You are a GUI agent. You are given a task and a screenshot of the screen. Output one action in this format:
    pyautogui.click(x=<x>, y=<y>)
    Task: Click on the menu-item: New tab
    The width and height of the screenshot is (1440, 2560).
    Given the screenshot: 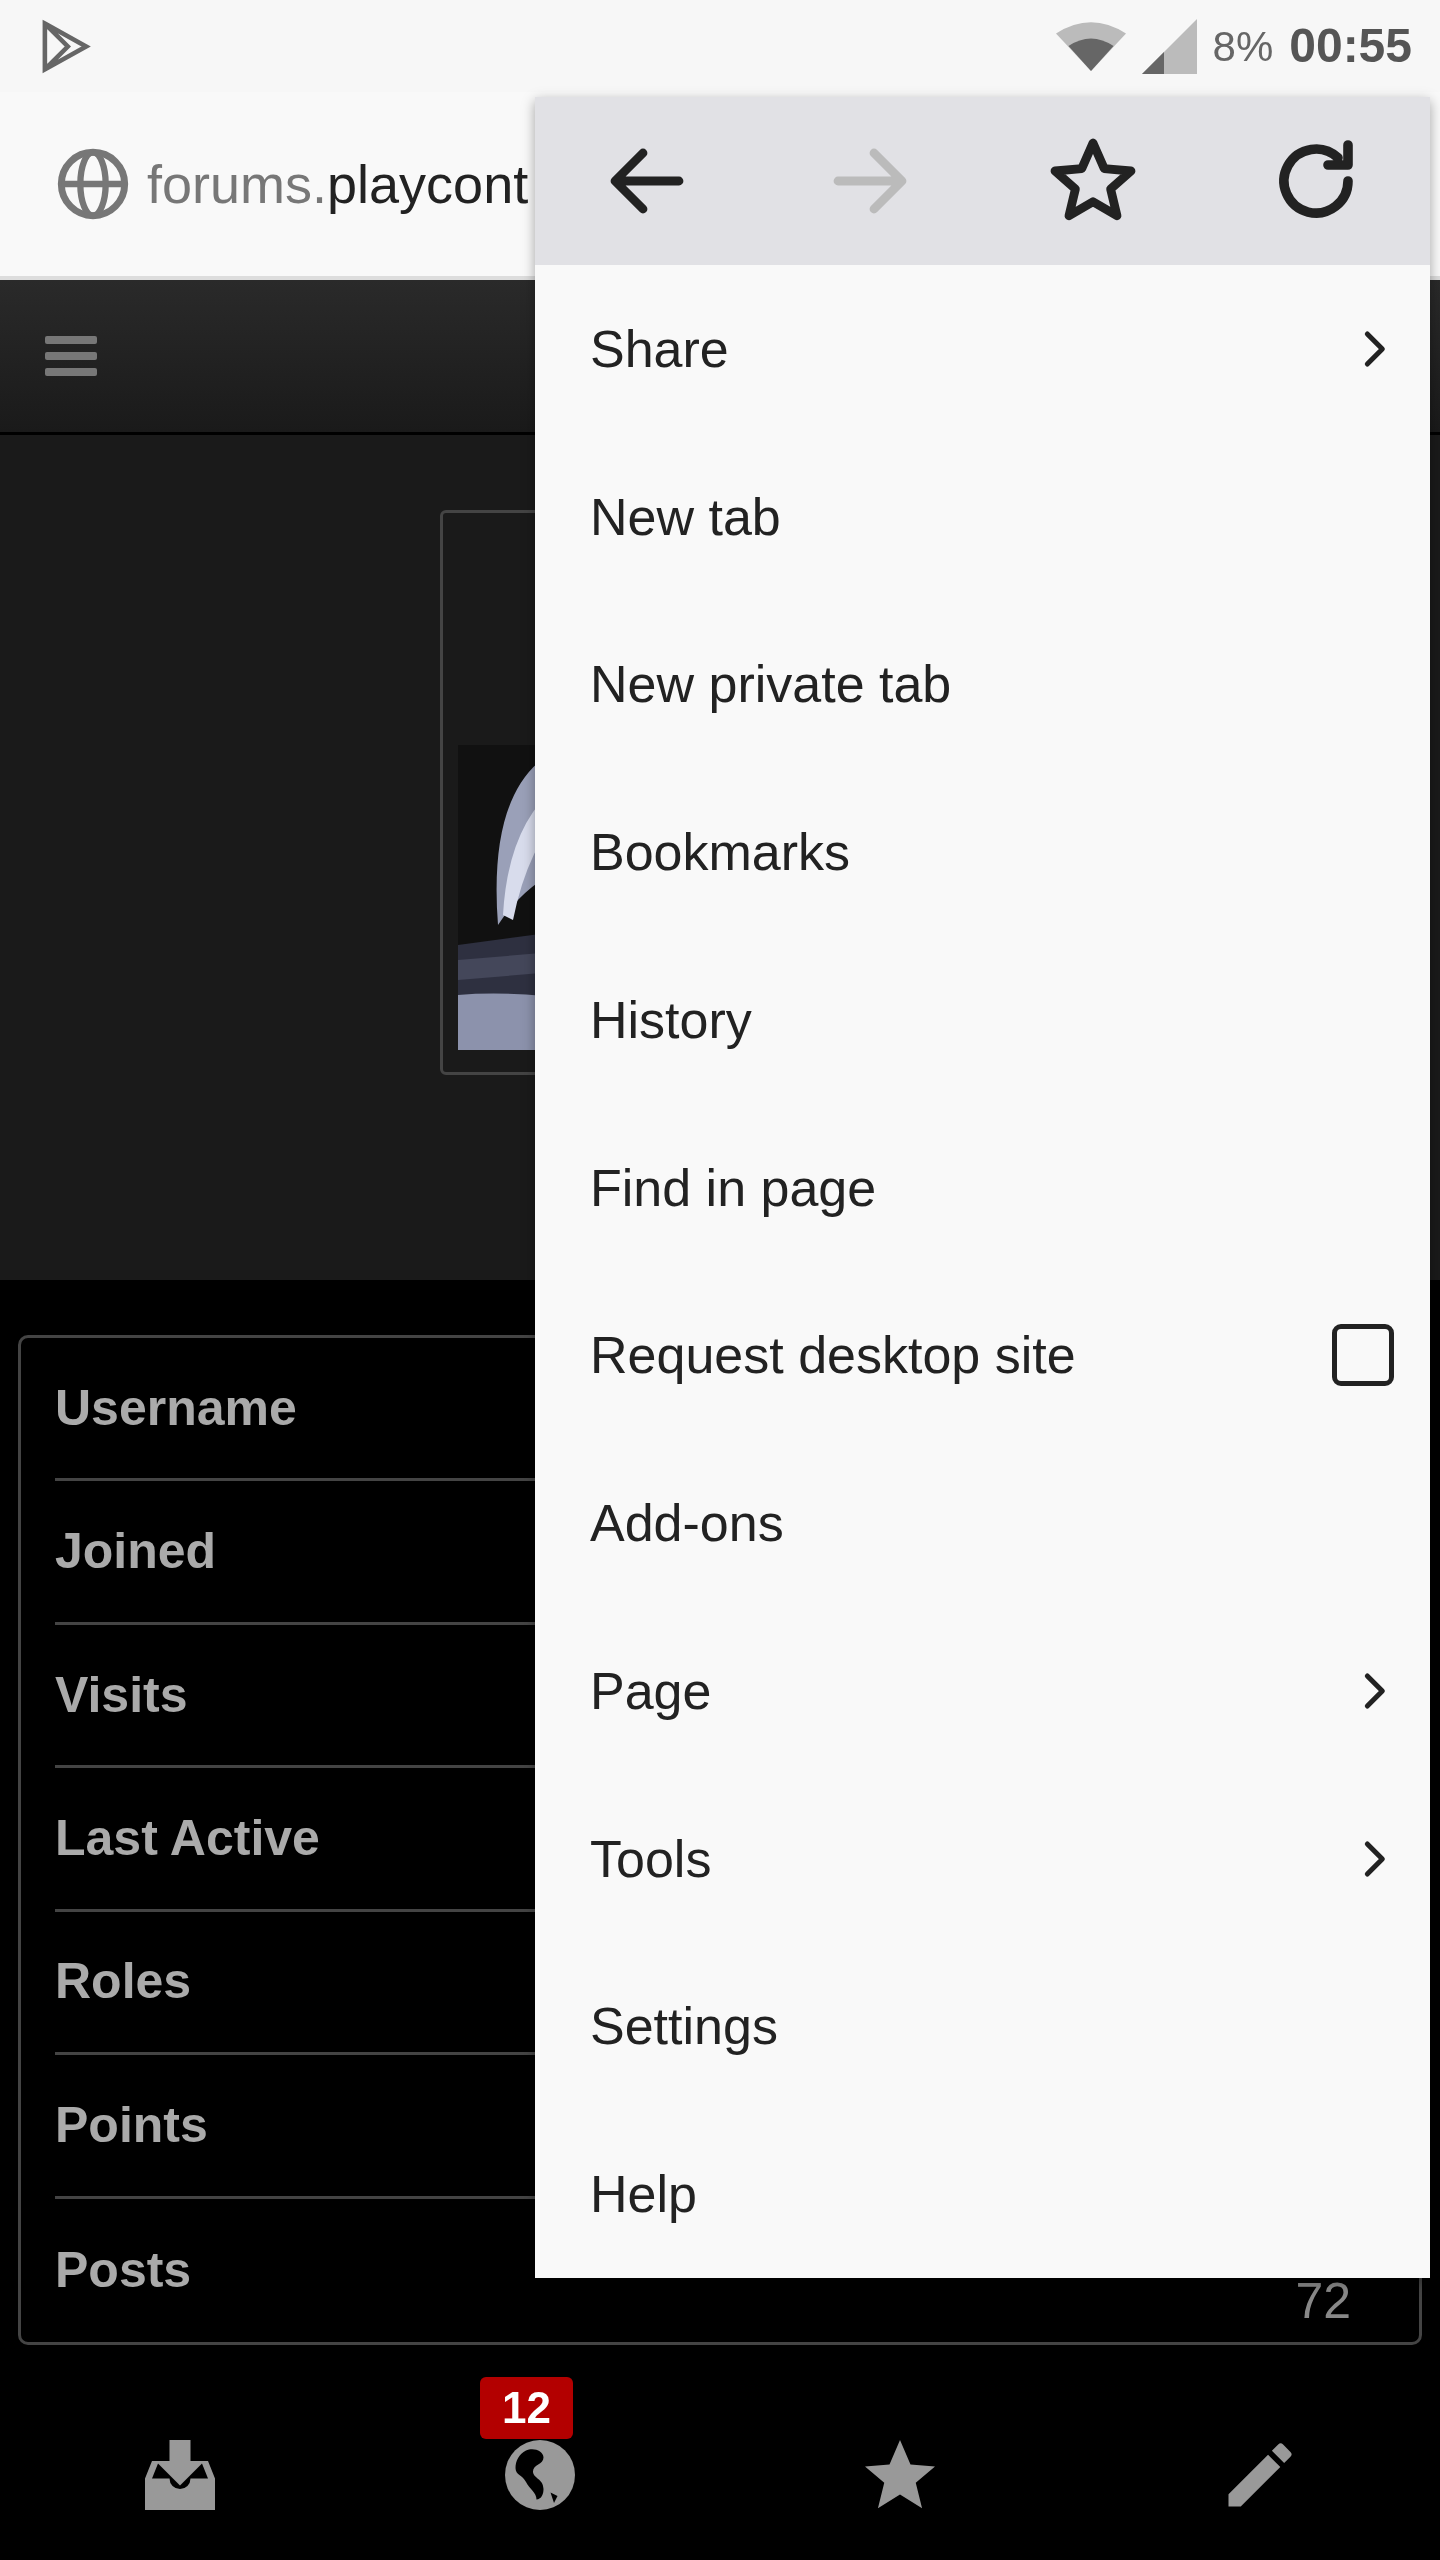 What is the action you would take?
    pyautogui.click(x=685, y=516)
    